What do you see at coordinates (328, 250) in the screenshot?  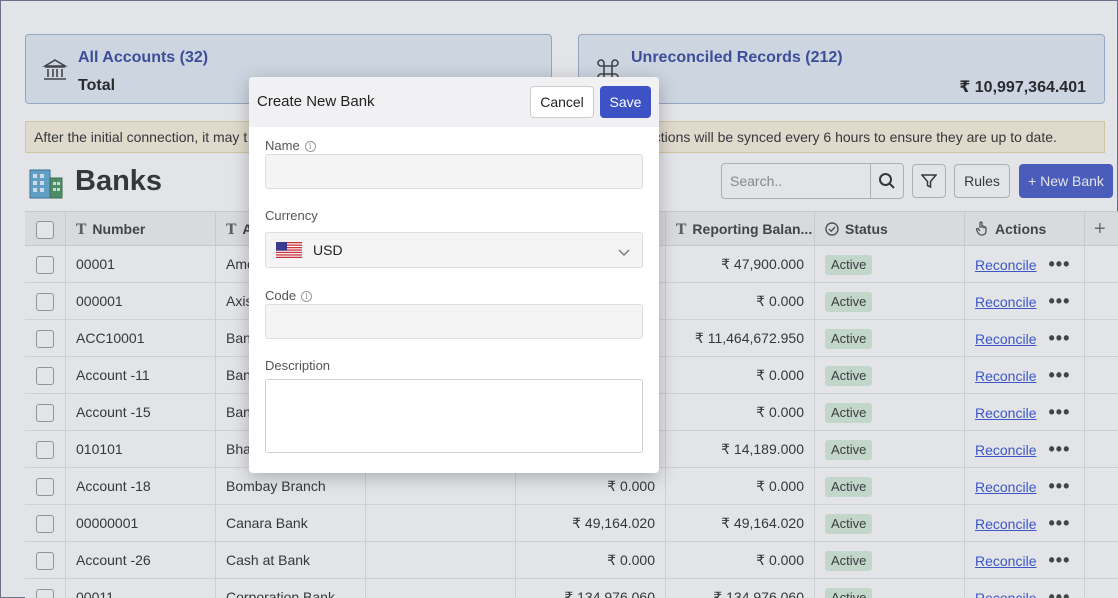 I see `currency-selected-value: USD` at bounding box center [328, 250].